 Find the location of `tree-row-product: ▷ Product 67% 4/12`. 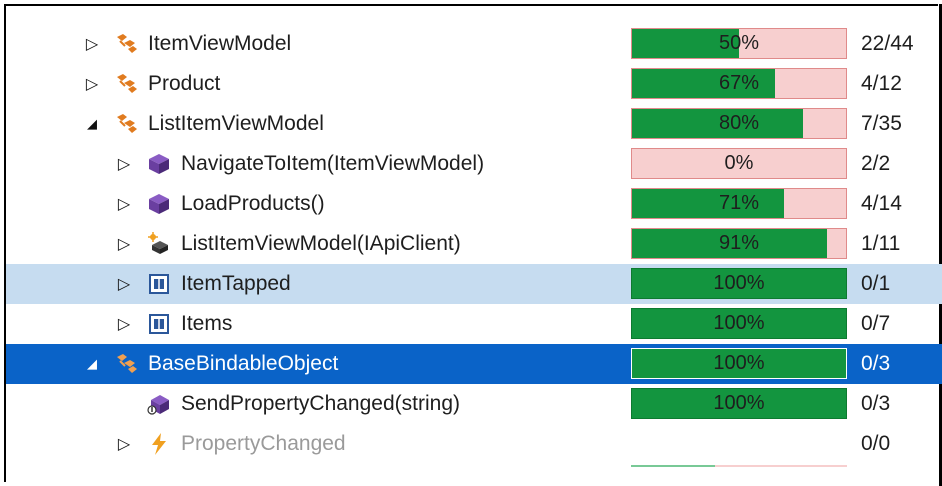

tree-row-product: ▷ Product 67% 4/12 is located at coordinates (474, 84).